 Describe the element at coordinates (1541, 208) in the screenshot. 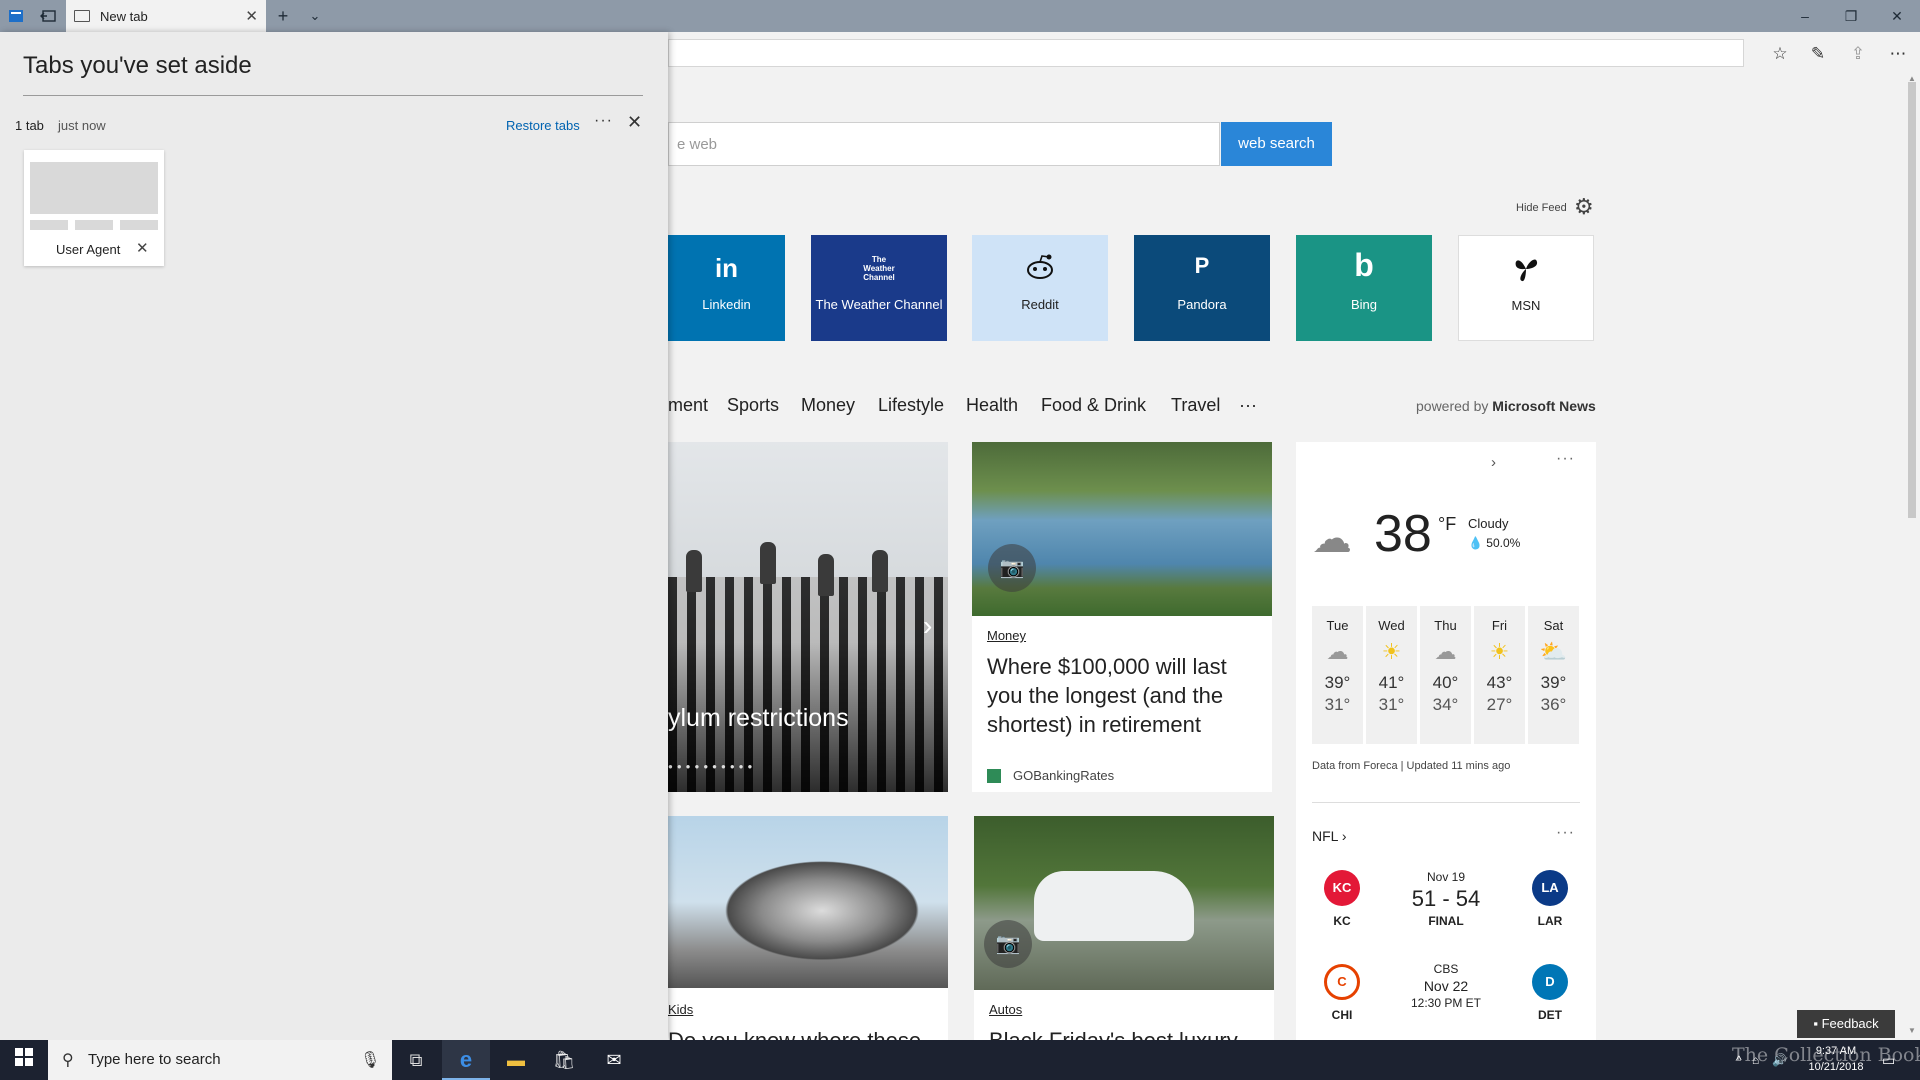

I see `hide-feed-link: Hide Feed` at that location.